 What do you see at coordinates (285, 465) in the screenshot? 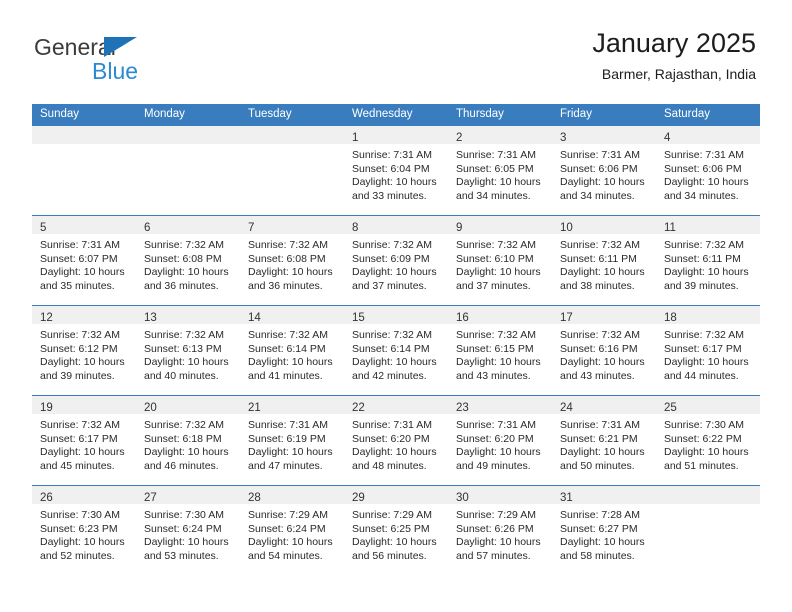
I see `daylight-duration-line2: and 47 minutes.` at bounding box center [285, 465].